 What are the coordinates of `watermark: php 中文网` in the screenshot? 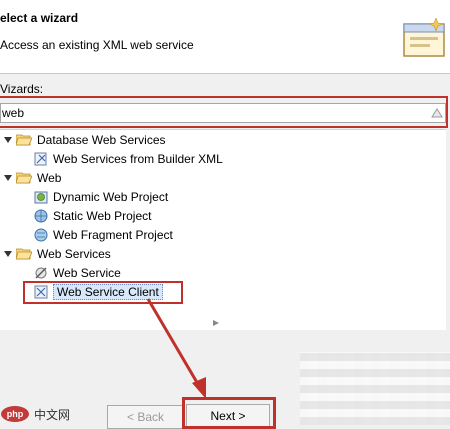 It's located at (35, 414).